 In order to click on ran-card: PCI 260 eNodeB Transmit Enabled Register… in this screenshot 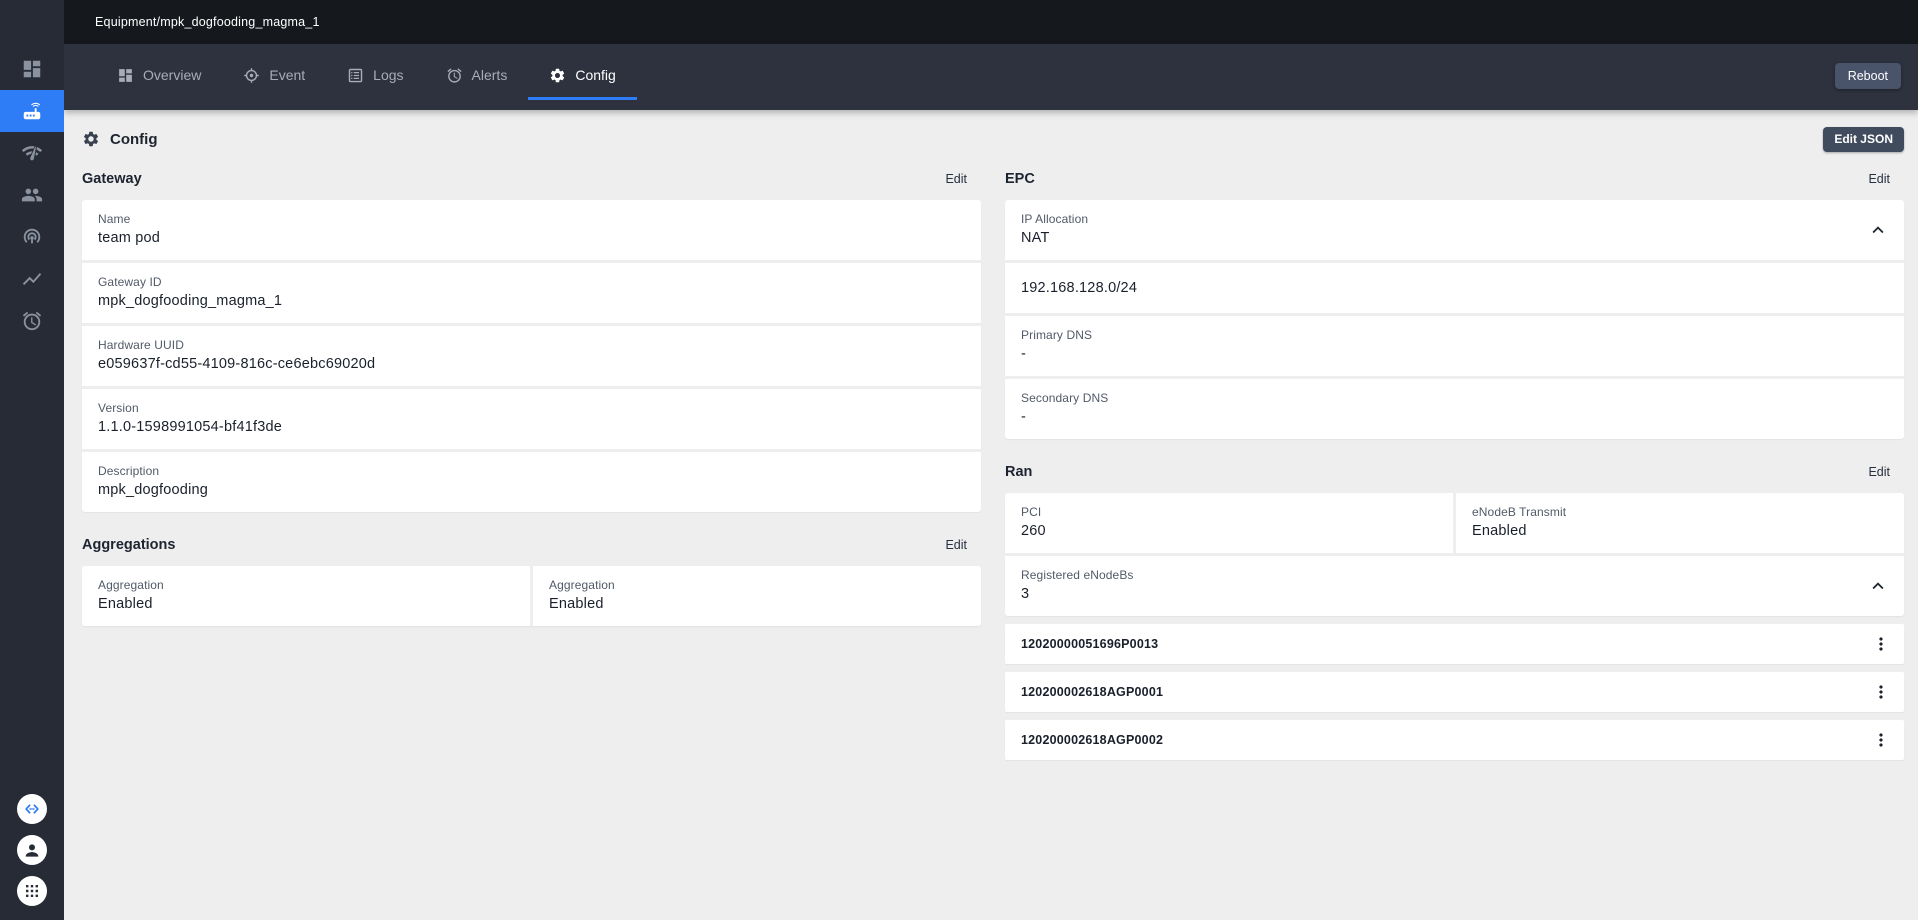, I will do `click(1454, 554)`.